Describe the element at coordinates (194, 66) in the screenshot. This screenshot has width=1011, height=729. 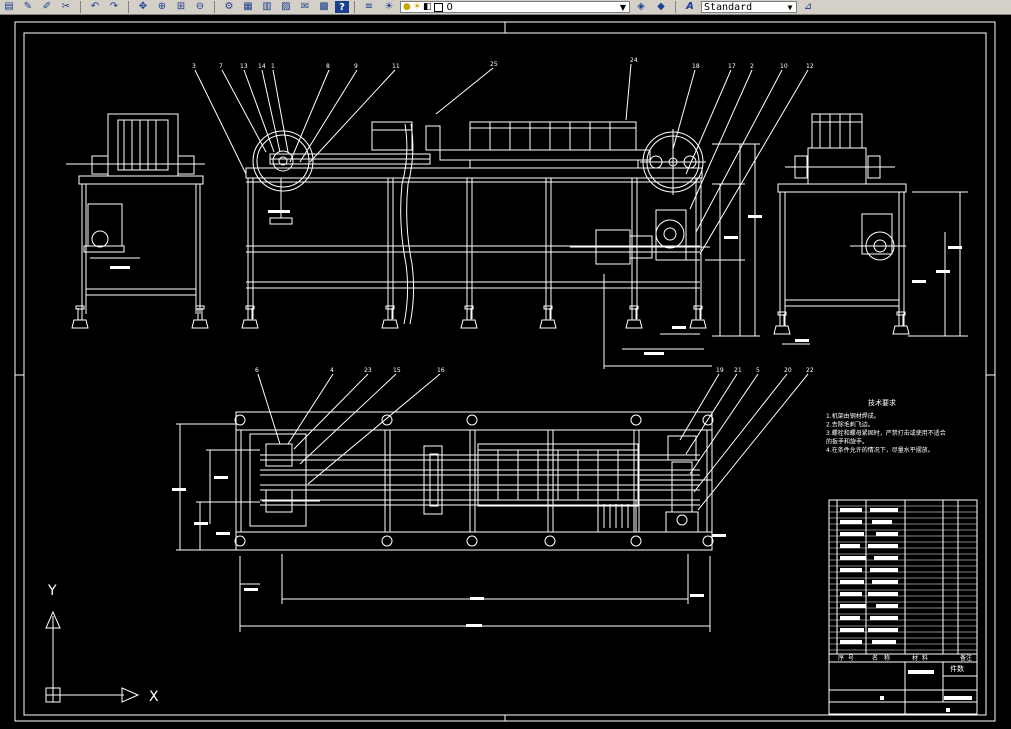
I see `part-number-label: 3` at that location.